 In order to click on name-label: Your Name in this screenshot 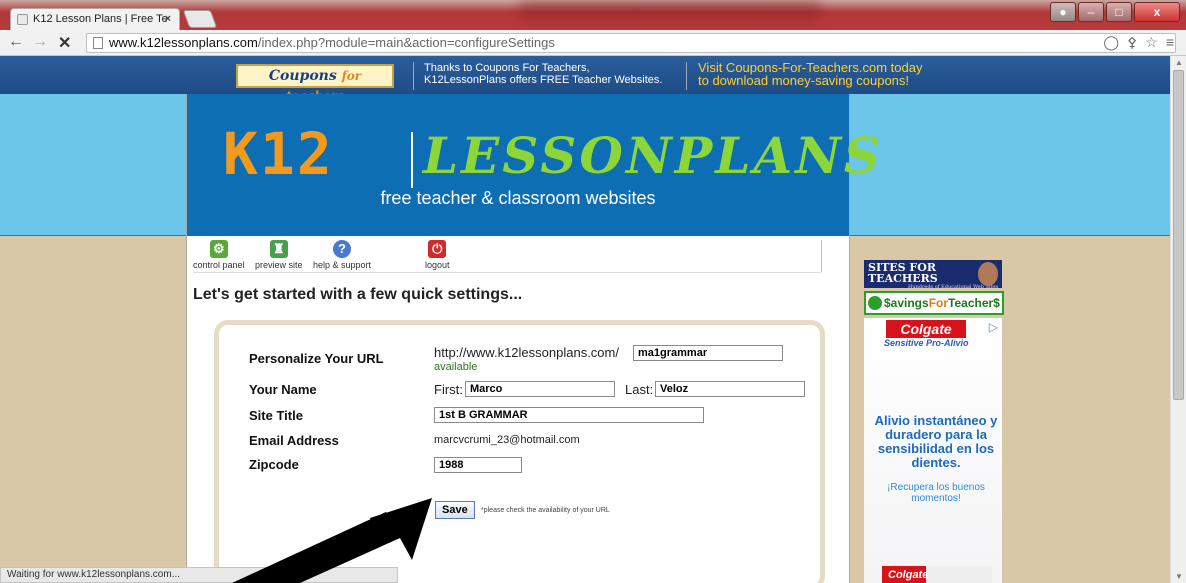, I will do `click(283, 389)`.